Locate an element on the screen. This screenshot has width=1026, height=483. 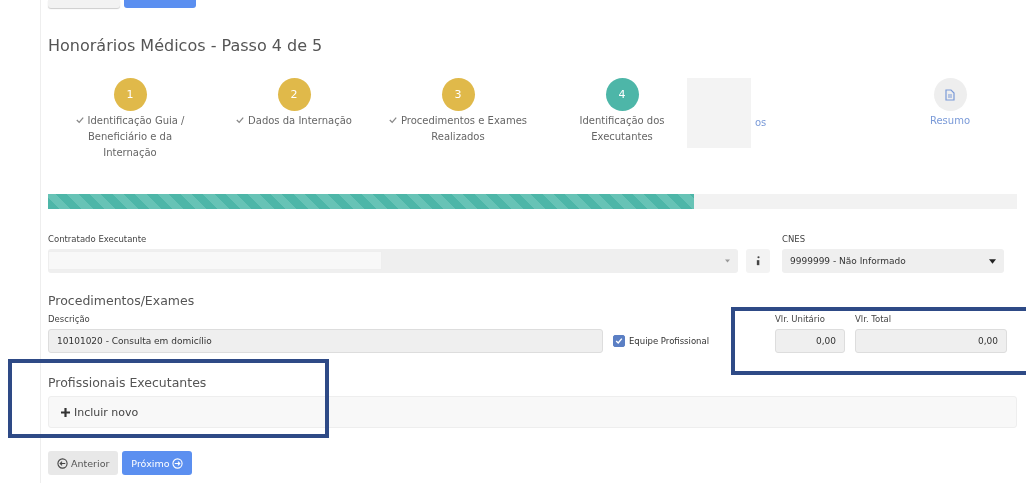
unit-value-field: 0,00 is located at coordinates (810, 341).